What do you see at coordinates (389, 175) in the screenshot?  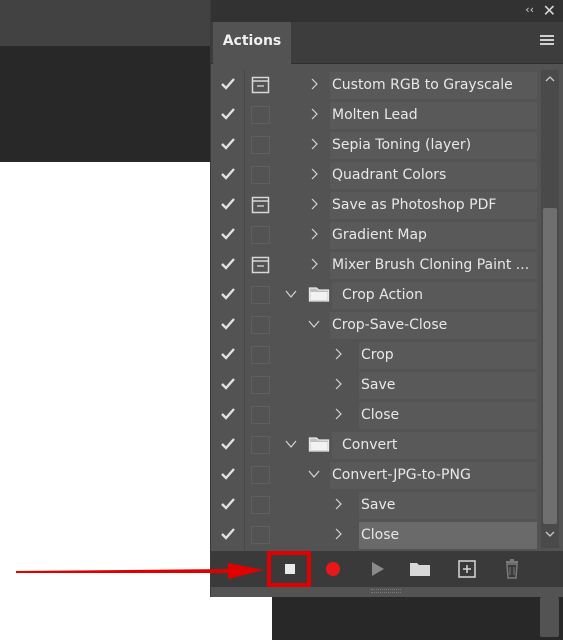 I see `action-label: Quadrant Colors` at bounding box center [389, 175].